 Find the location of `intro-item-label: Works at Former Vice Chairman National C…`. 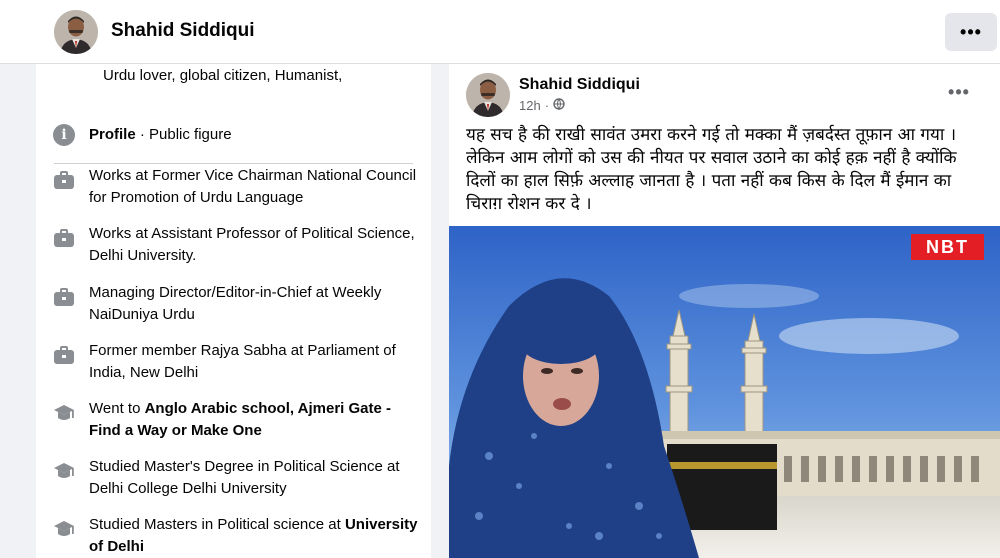

intro-item-label: Works at Former Vice Chairman National C… is located at coordinates (253, 186).